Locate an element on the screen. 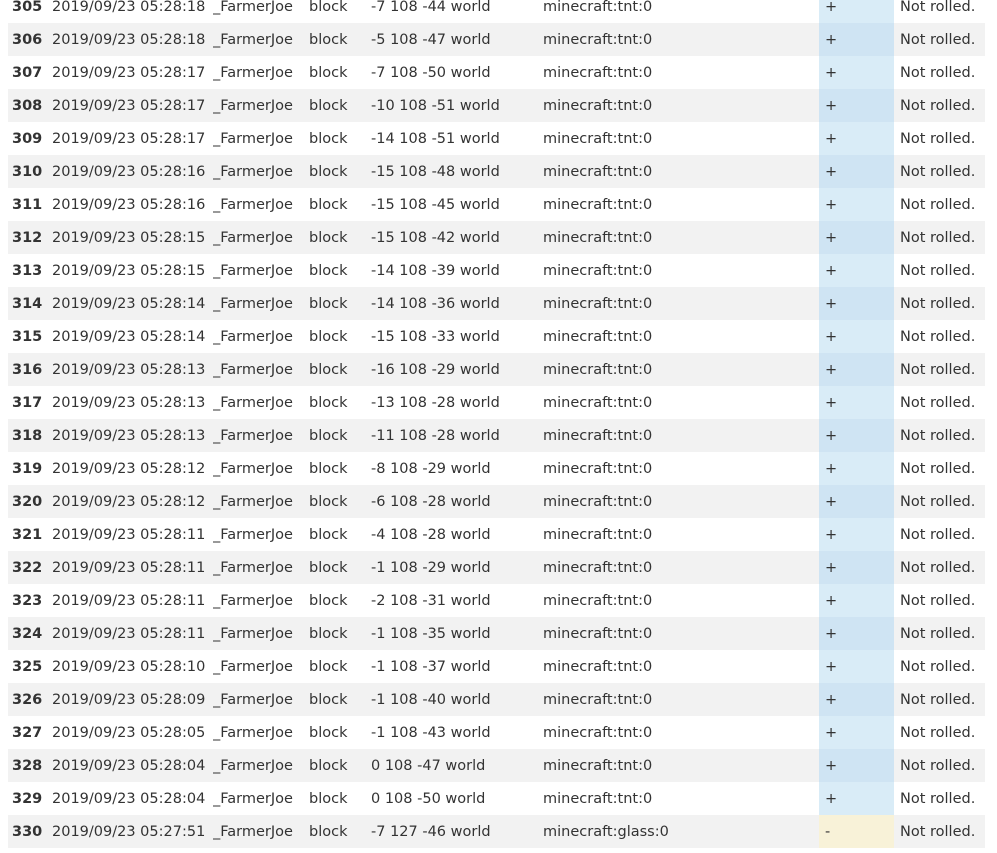 The image size is (997, 853). row-location: -7 108 -44 world is located at coordinates (457, 11).